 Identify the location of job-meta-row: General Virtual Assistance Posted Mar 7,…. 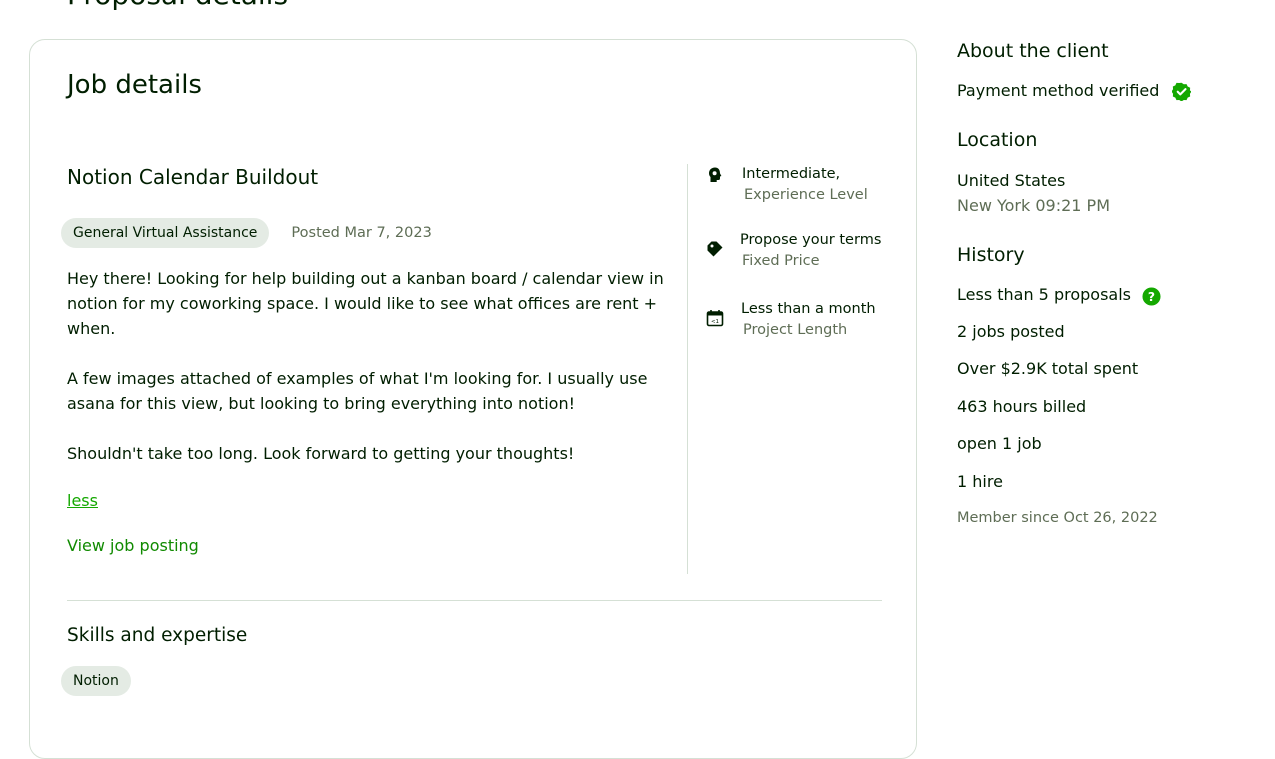
(364, 233).